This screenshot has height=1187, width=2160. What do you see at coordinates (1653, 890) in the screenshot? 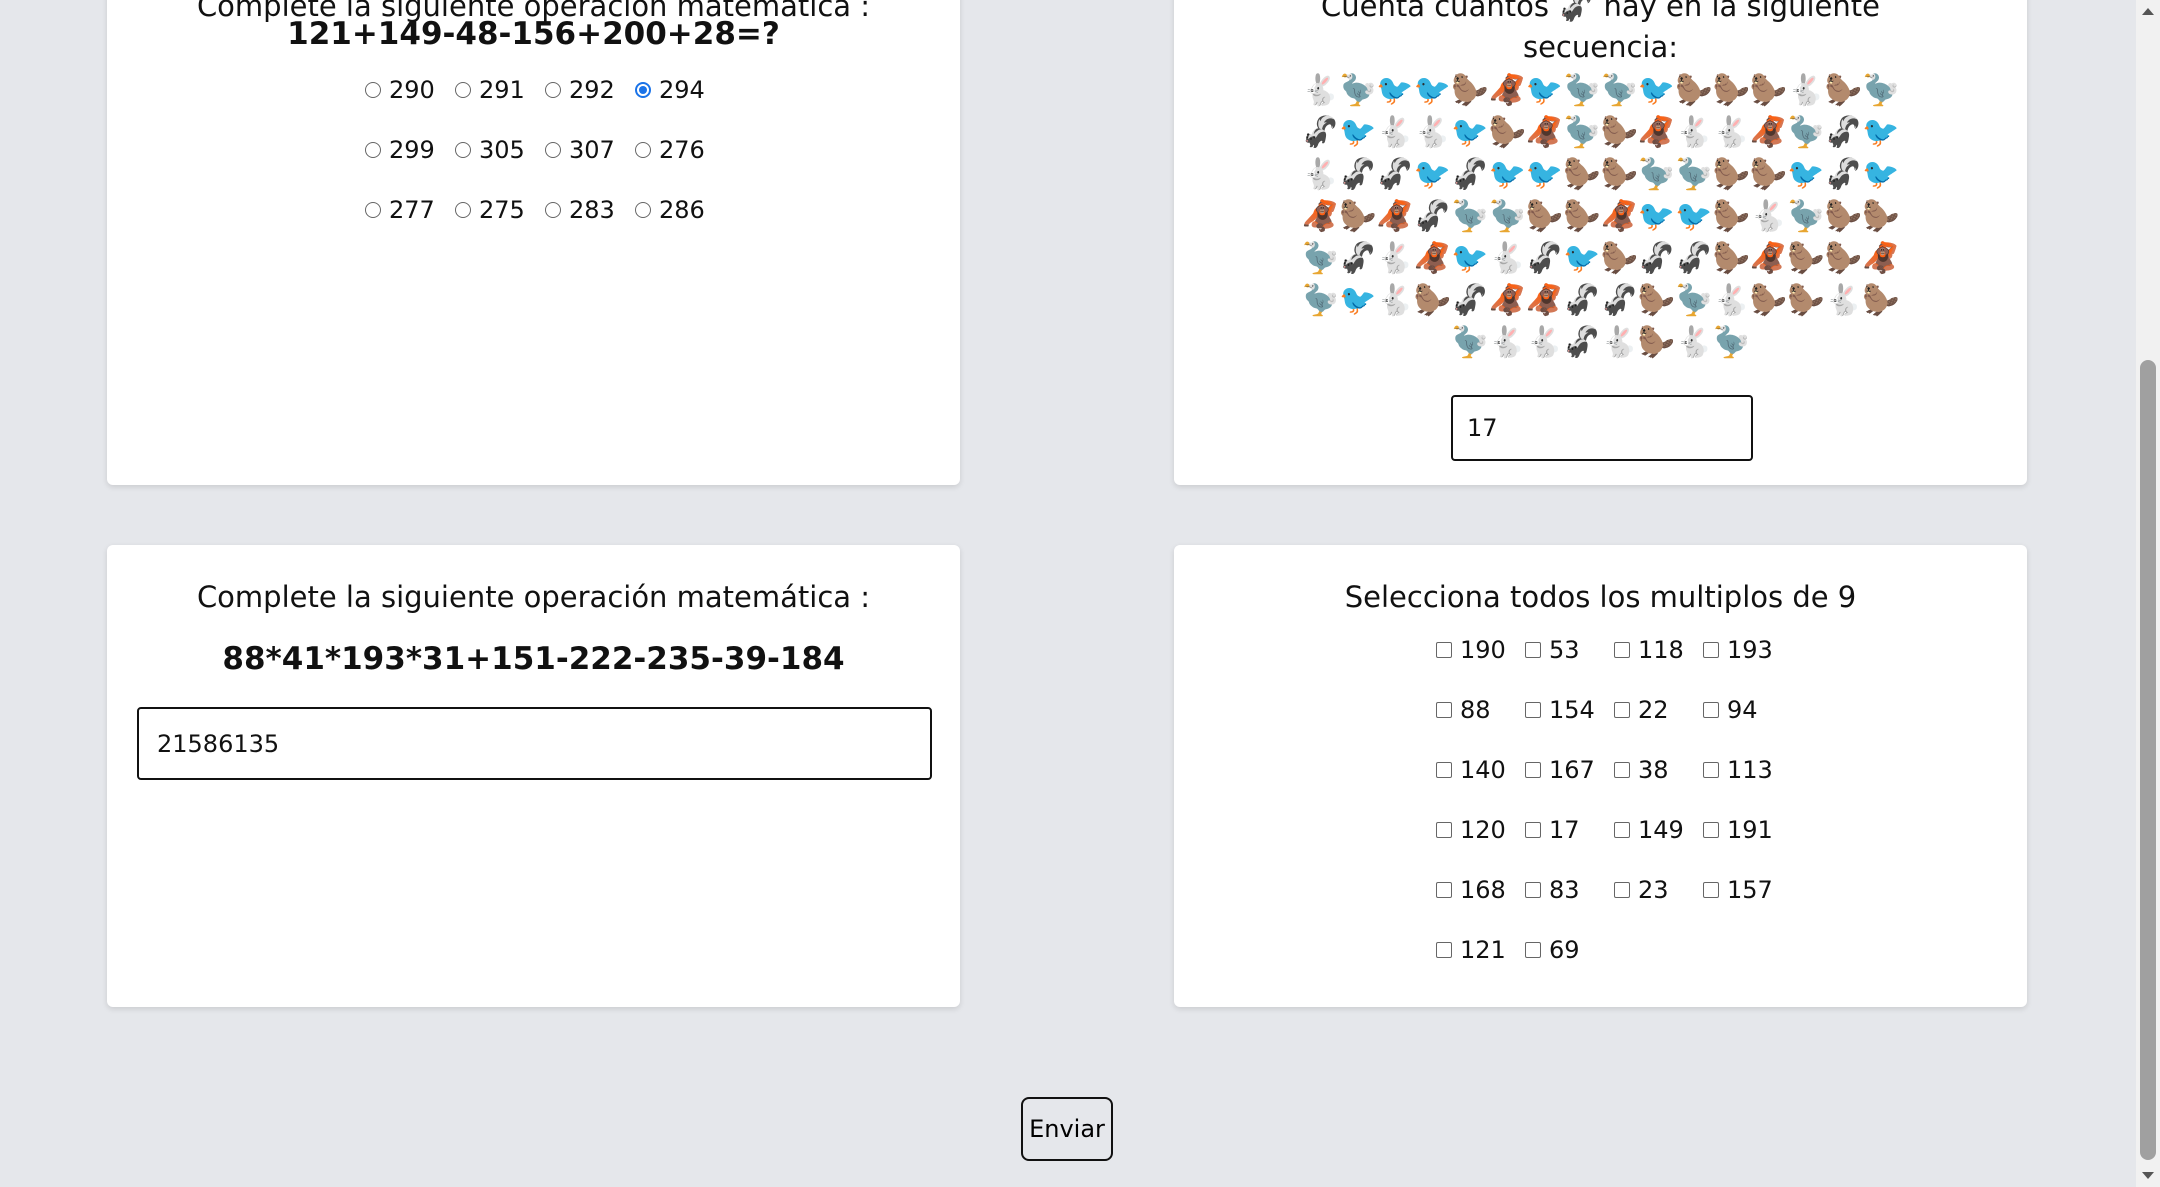
I see `checkbox-label: 23` at bounding box center [1653, 890].